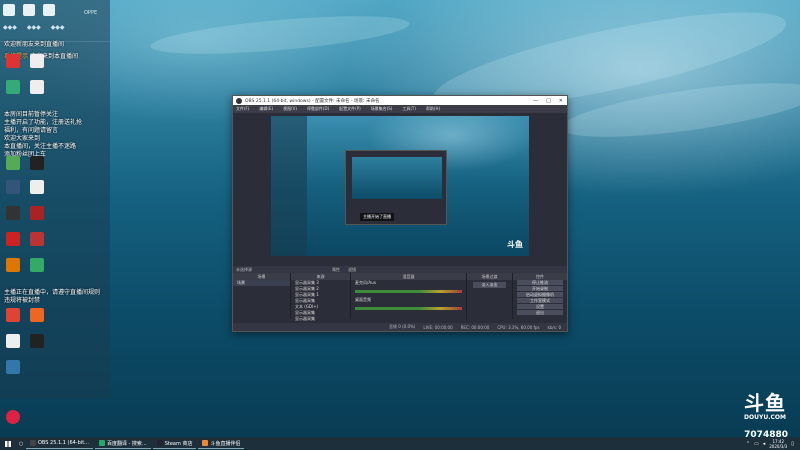 This screenshot has width=800, height=450. What do you see at coordinates (792, 444) in the screenshot?
I see `notification-icon: ▯` at bounding box center [792, 444].